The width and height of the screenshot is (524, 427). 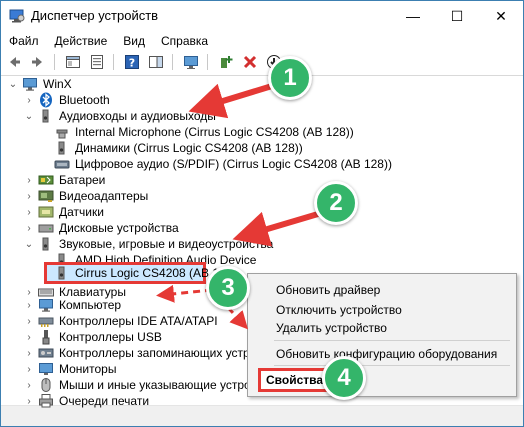 What do you see at coordinates (119, 228) in the screenshot?
I see `tree-node-label: Дисковые устройства` at bounding box center [119, 228].